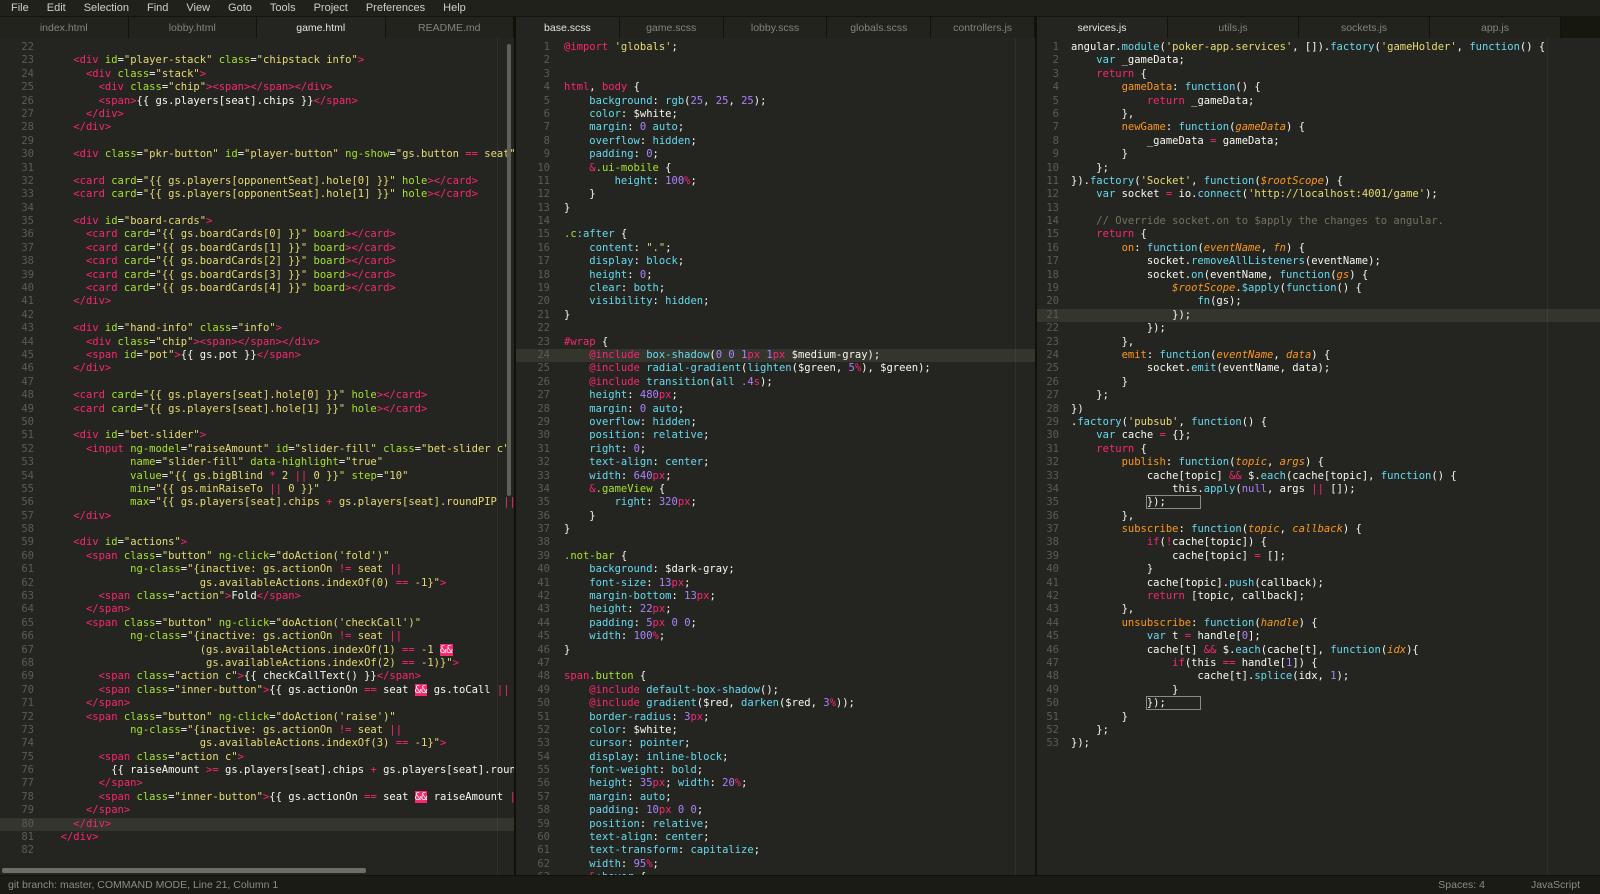  What do you see at coordinates (454, 8) in the screenshot?
I see `menu-item-help: Help` at bounding box center [454, 8].